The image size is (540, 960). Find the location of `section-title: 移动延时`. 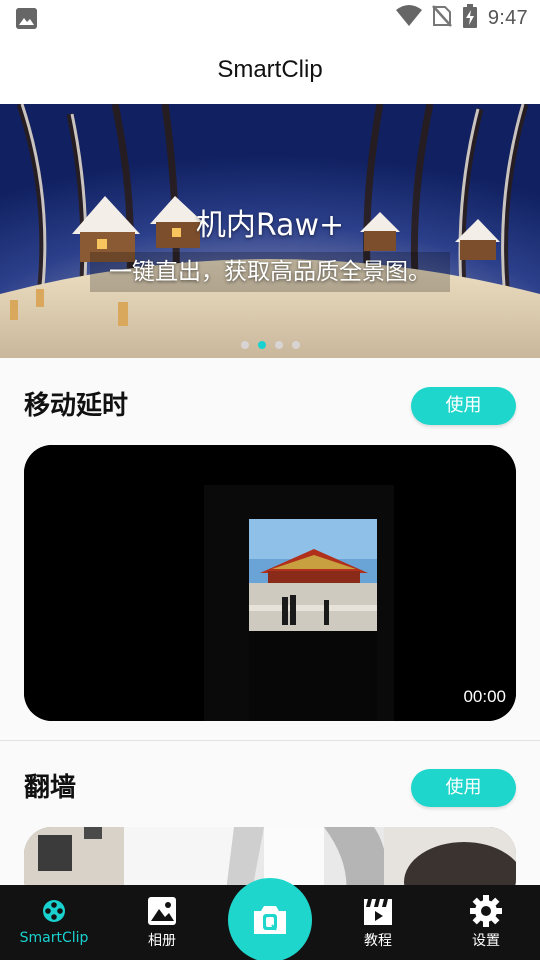

section-title: 移动延时 is located at coordinates (76, 406).